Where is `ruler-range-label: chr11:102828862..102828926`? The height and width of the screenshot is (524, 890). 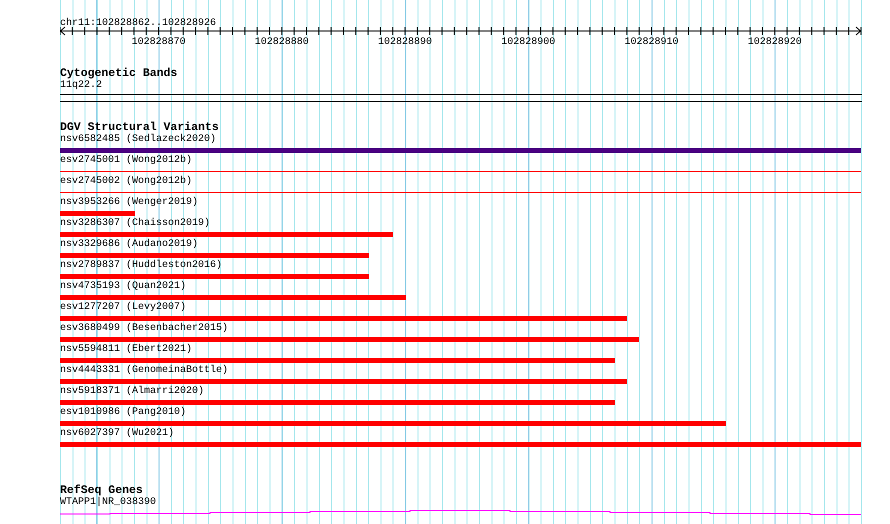 ruler-range-label: chr11:102828862..102828926 is located at coordinates (138, 23).